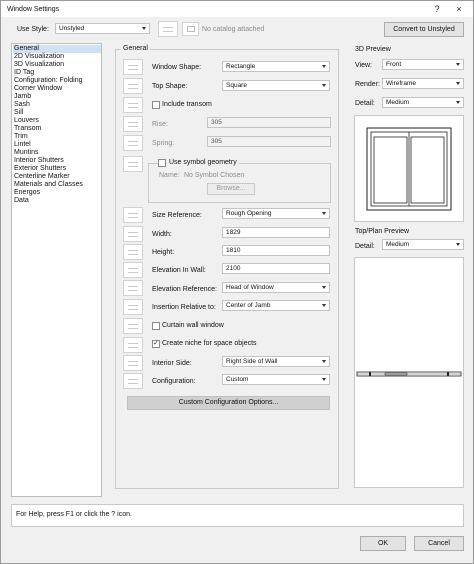 This screenshot has height=564, width=474. I want to click on elevation-reference-thumbnail, so click(133, 288).